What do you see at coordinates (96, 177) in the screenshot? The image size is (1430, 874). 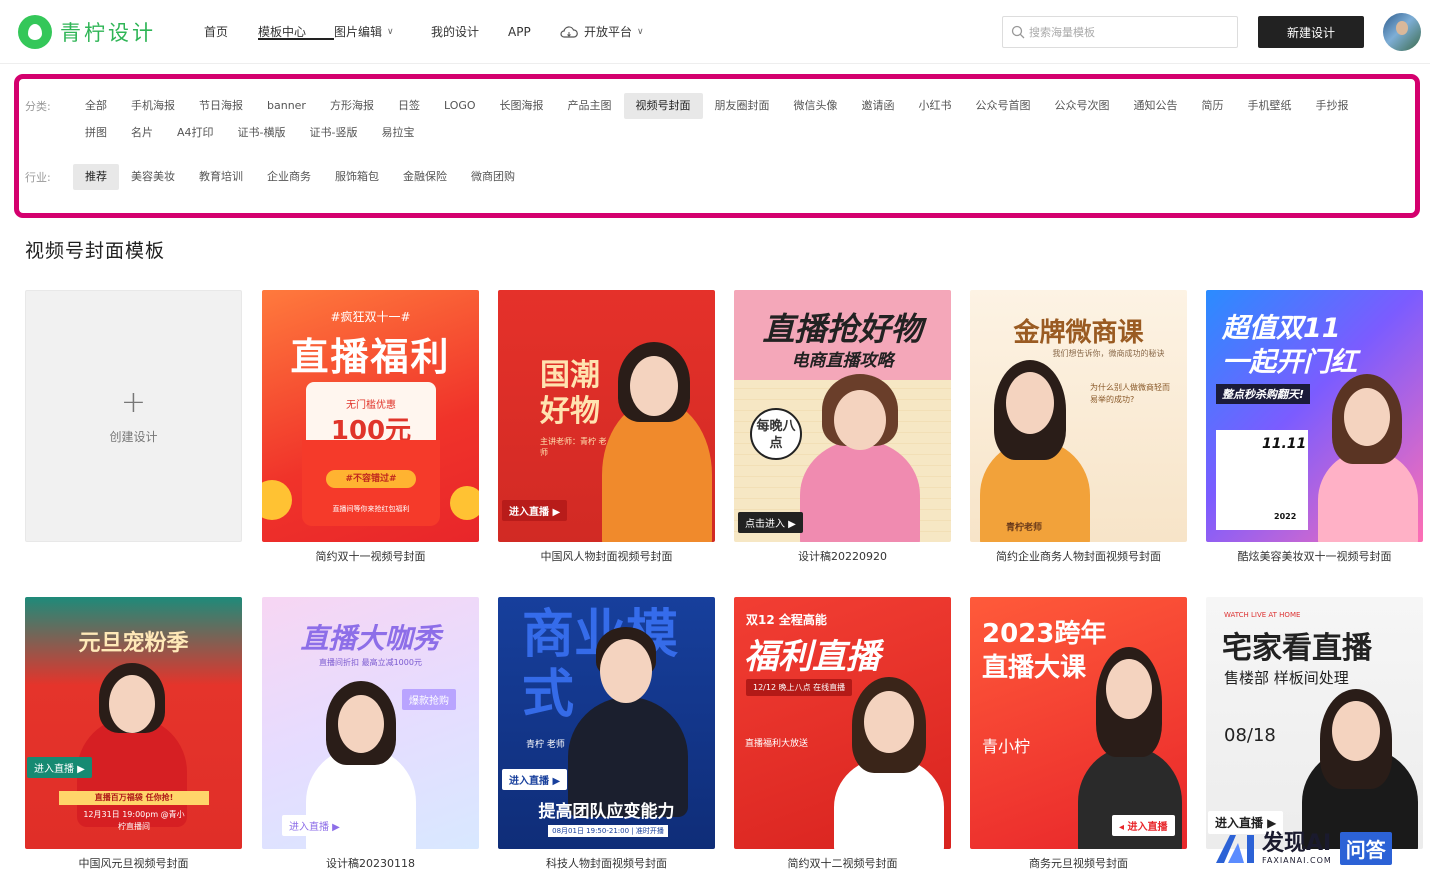 I see `industry-chip: 推荐` at bounding box center [96, 177].